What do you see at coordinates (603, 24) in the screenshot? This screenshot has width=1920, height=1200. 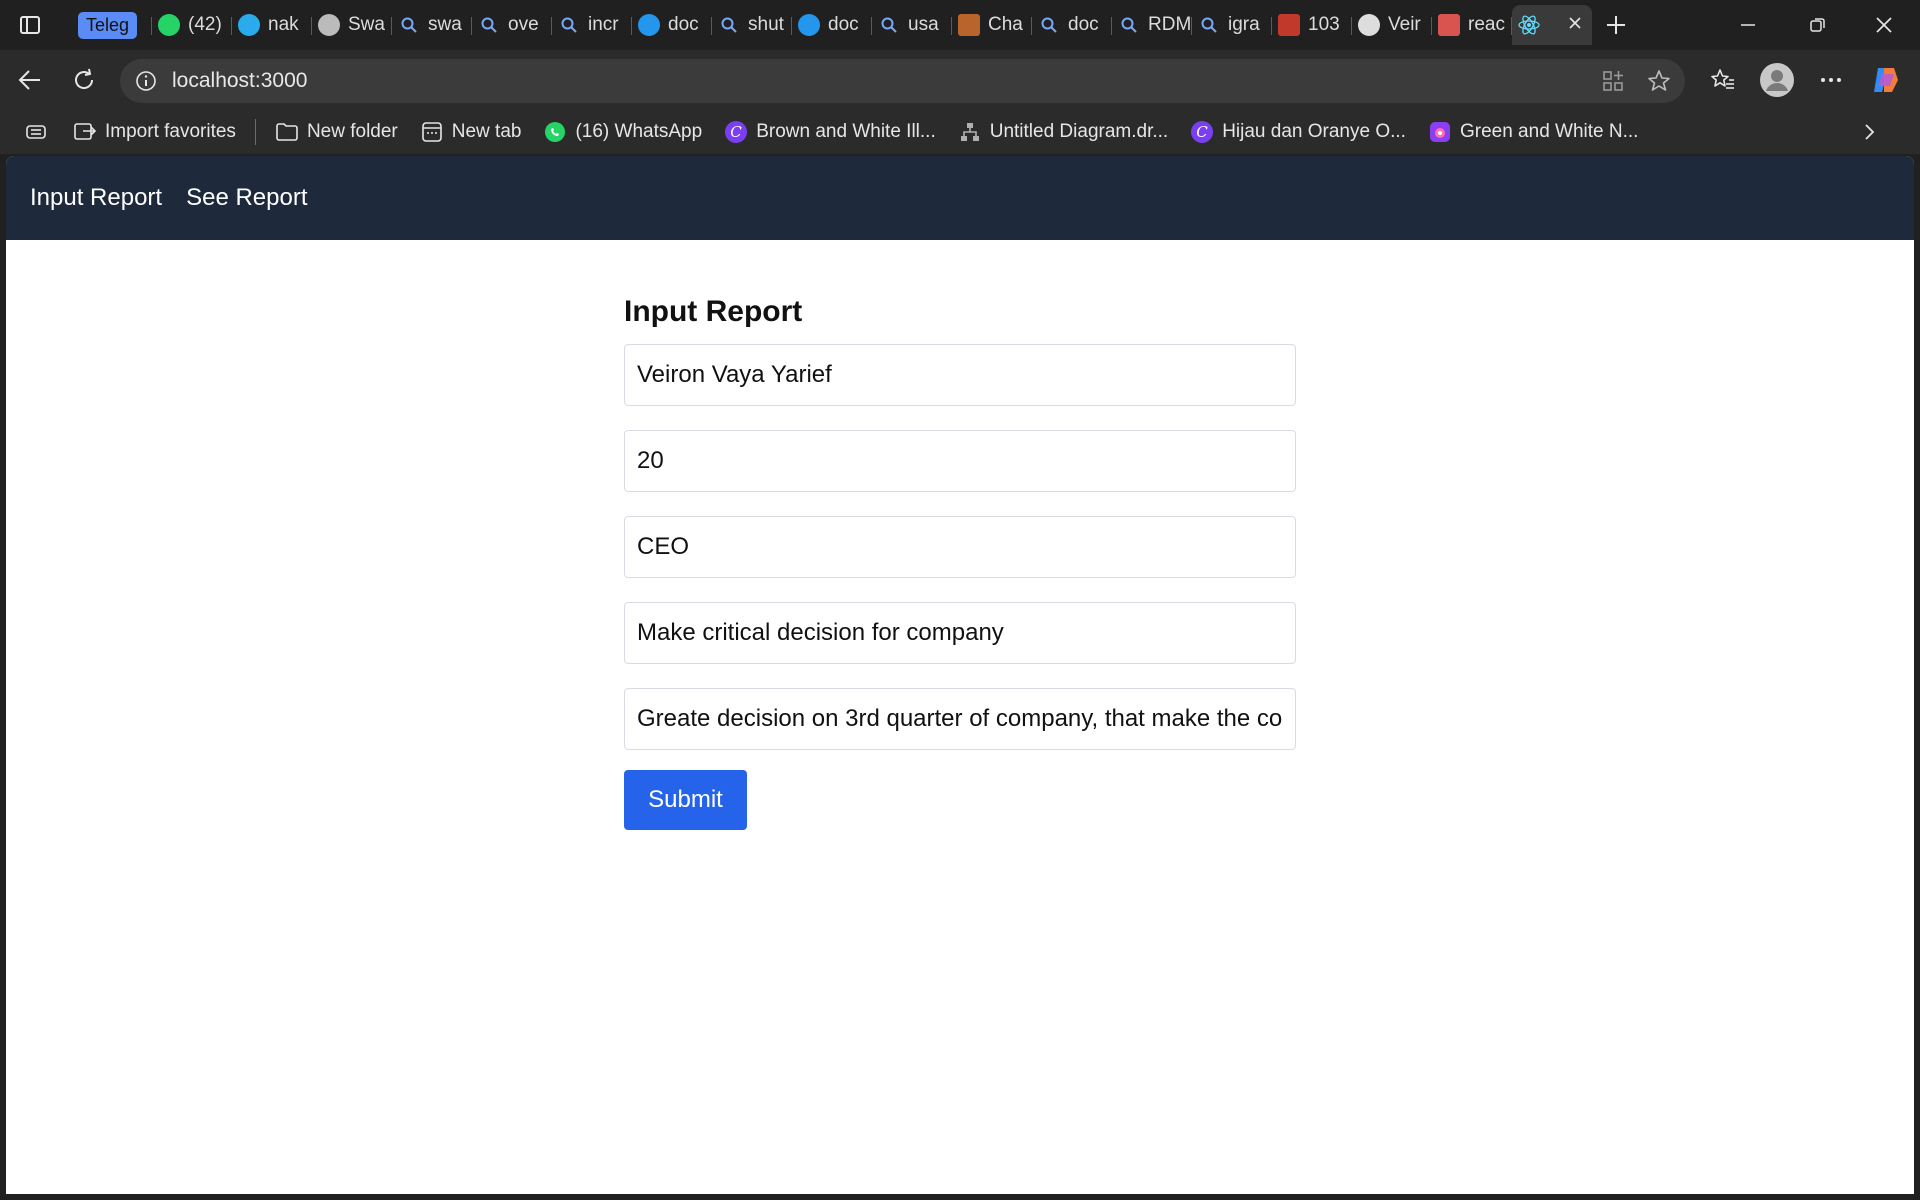 I see `tab-title: incr` at bounding box center [603, 24].